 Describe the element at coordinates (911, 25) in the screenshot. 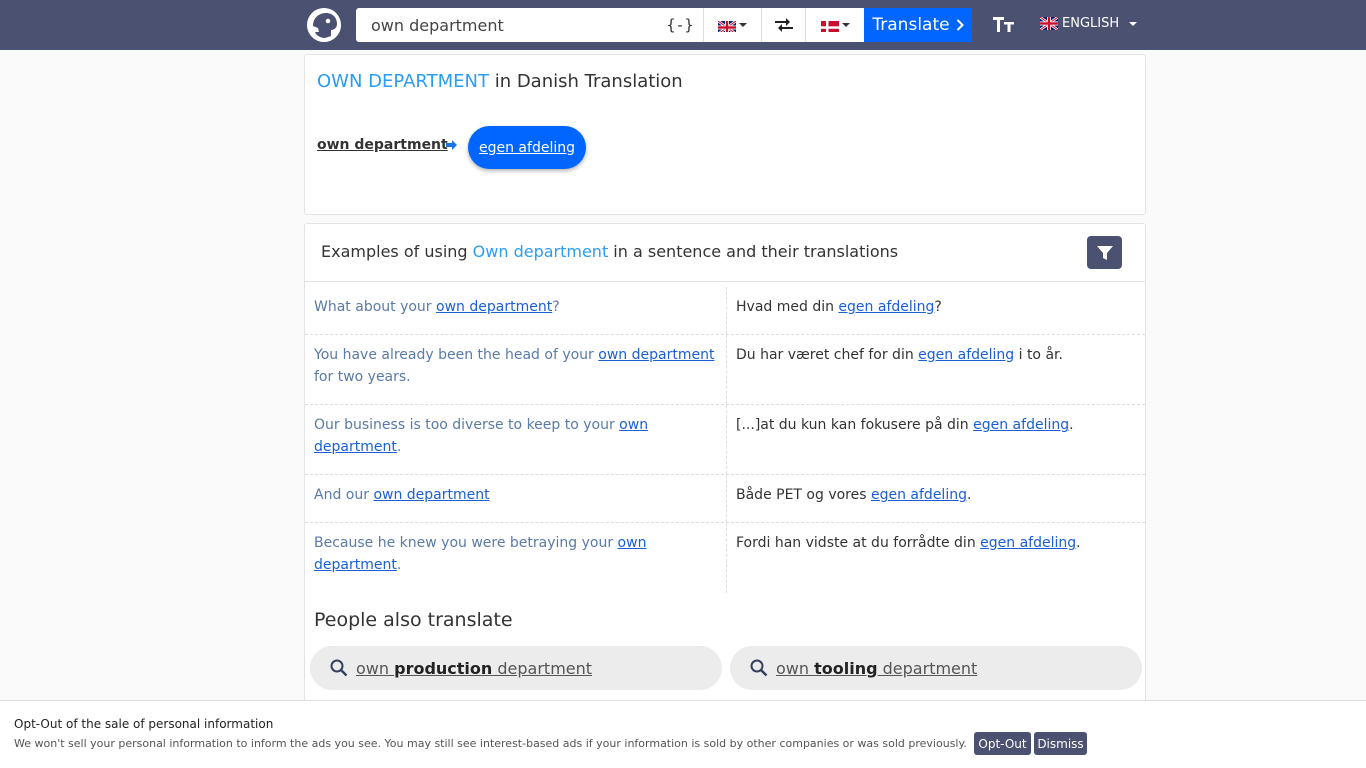

I see `translate-button-label: Translate` at that location.